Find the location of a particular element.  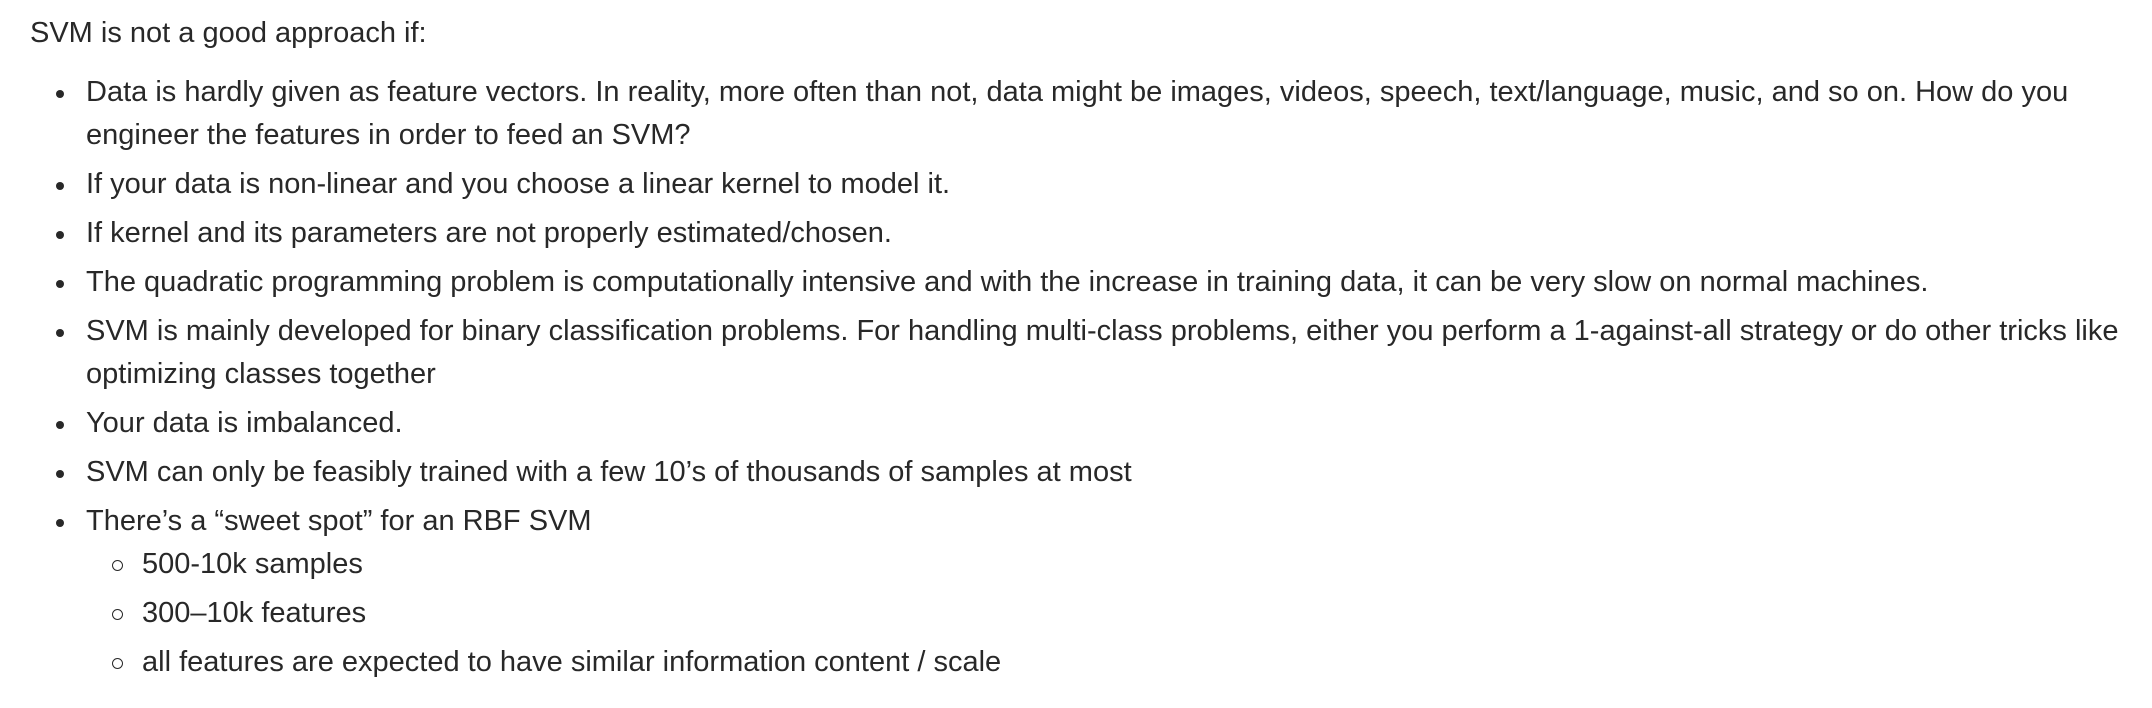

intro-text: SVM is not a good approach if: is located at coordinates (228, 33).